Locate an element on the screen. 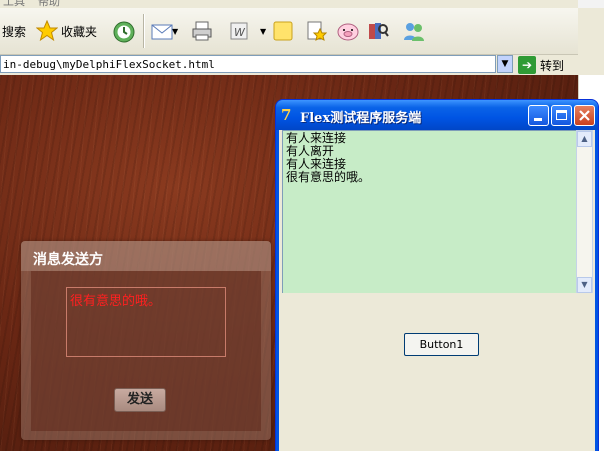  chevron-up-icon: ▲ is located at coordinates (584, 138).